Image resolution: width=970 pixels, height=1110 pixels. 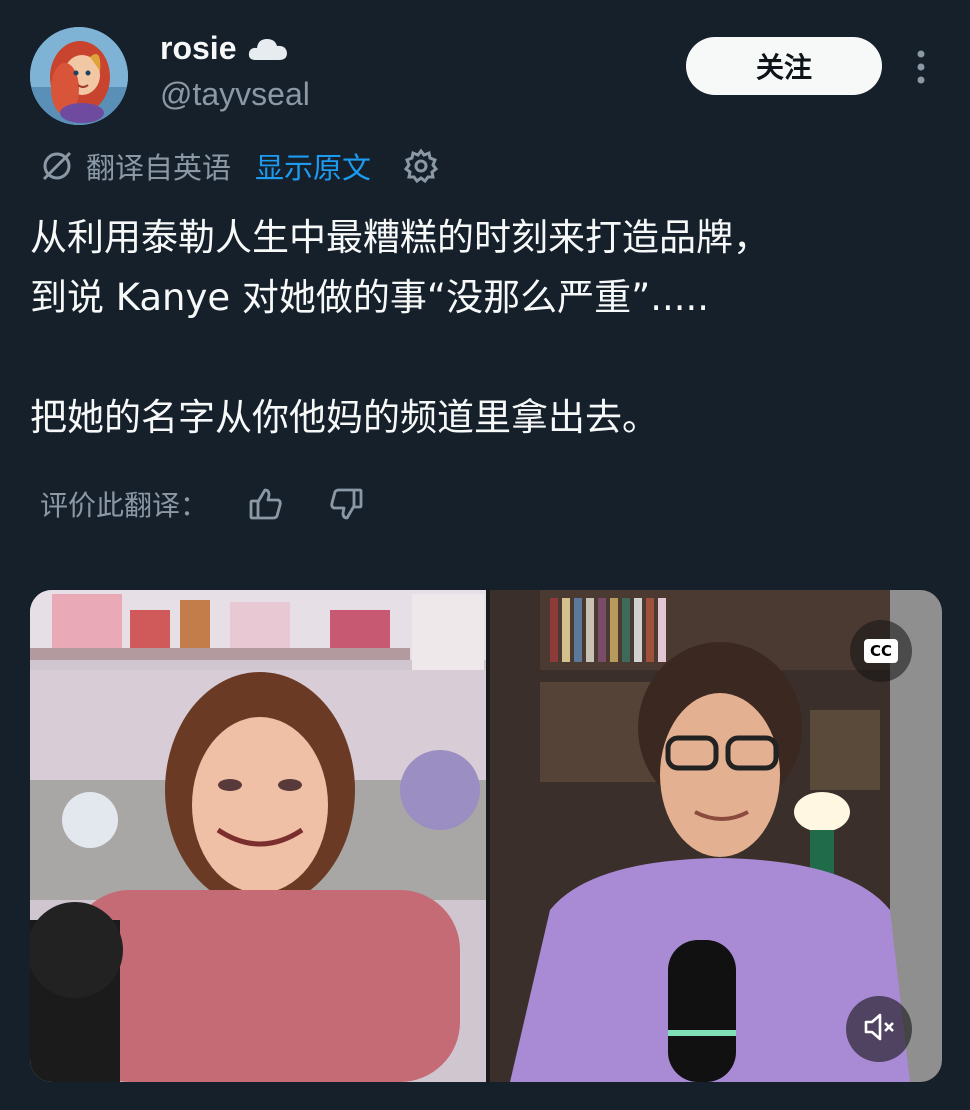 What do you see at coordinates (198, 48) in the screenshot?
I see `display-name: rosie` at bounding box center [198, 48].